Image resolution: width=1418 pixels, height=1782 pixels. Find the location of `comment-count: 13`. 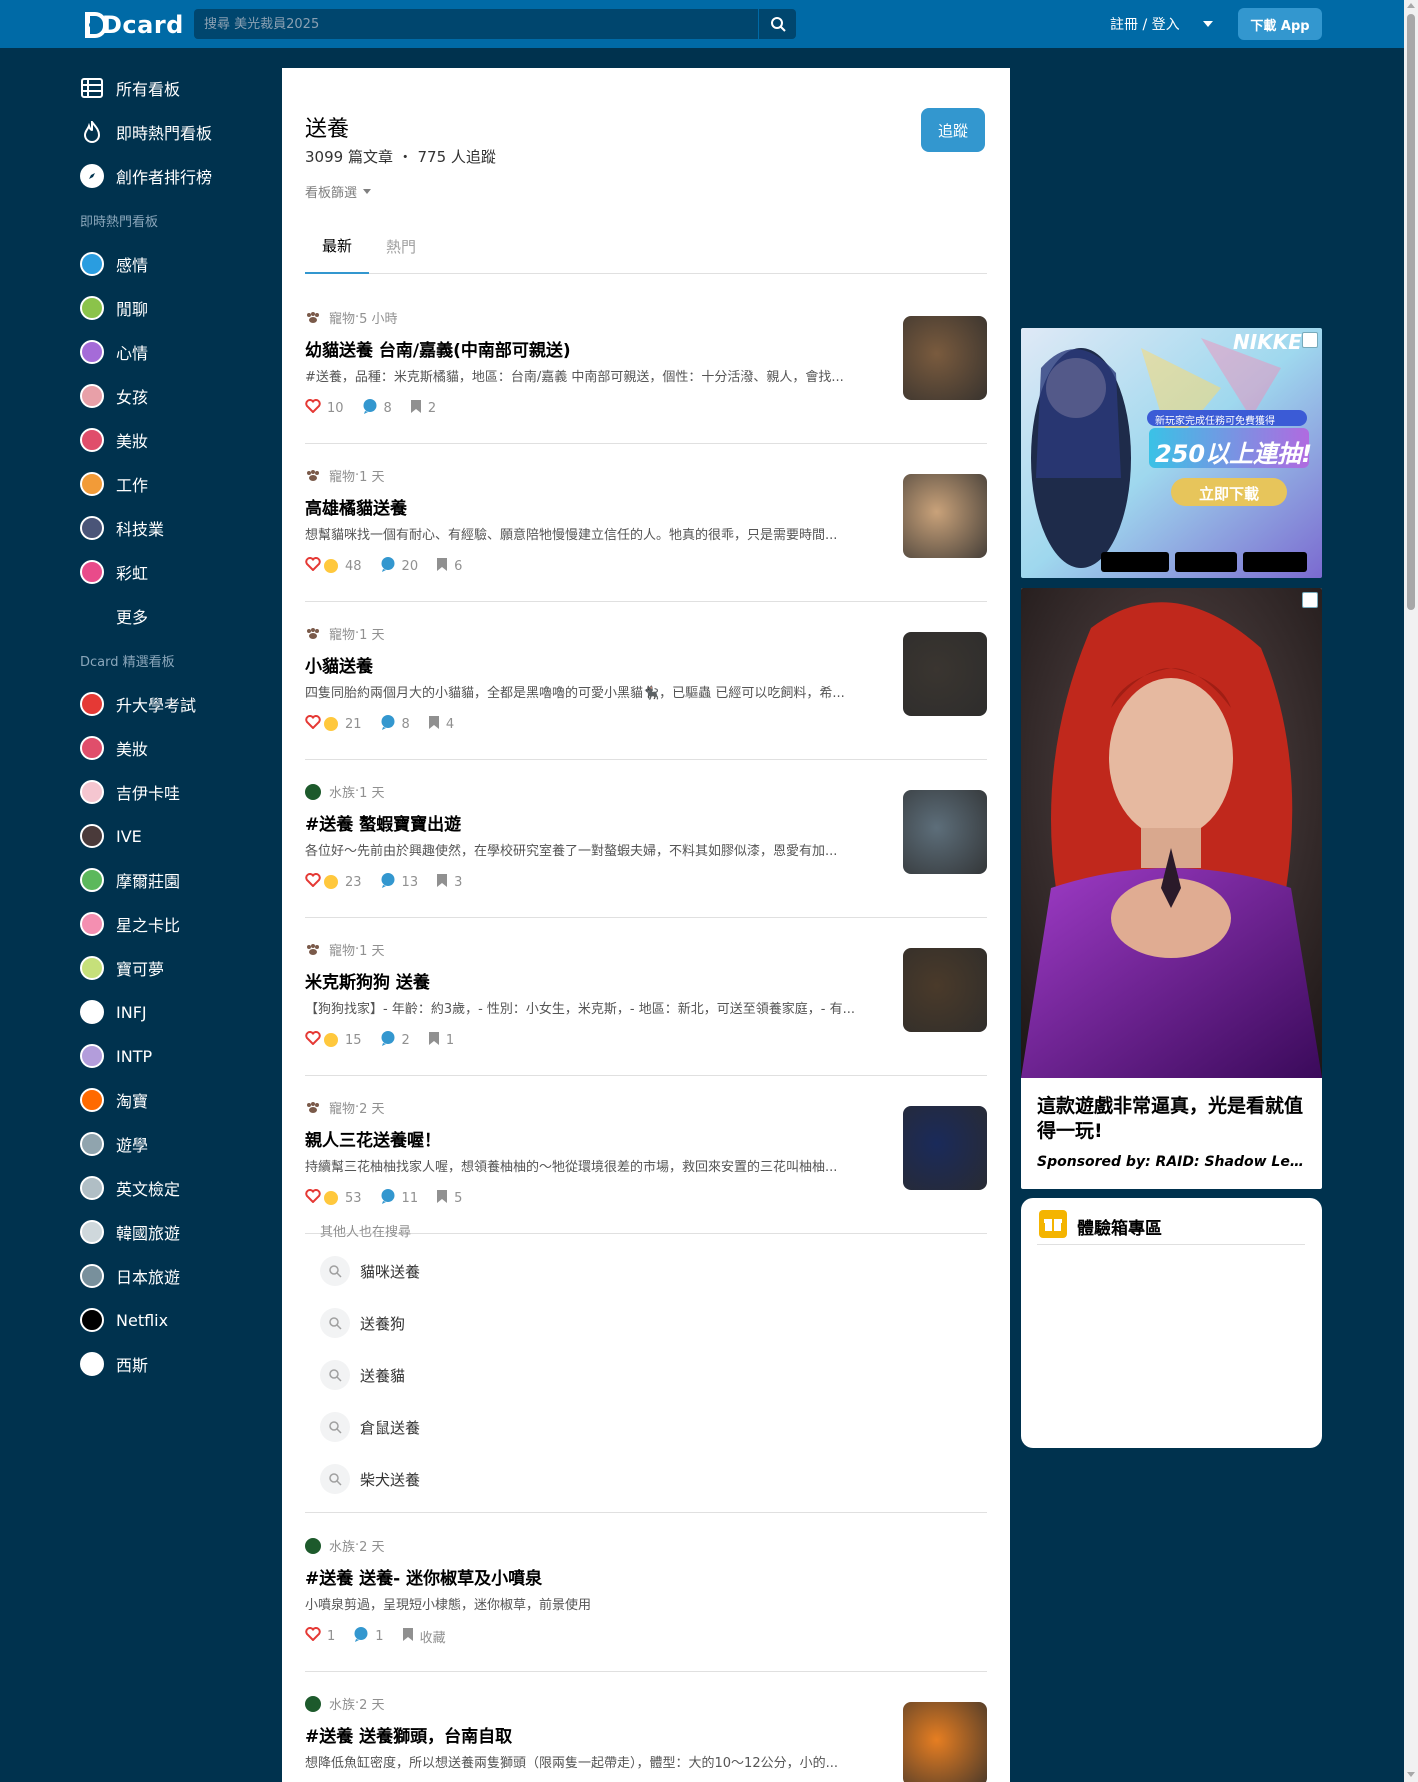

comment-count: 13 is located at coordinates (399, 882).